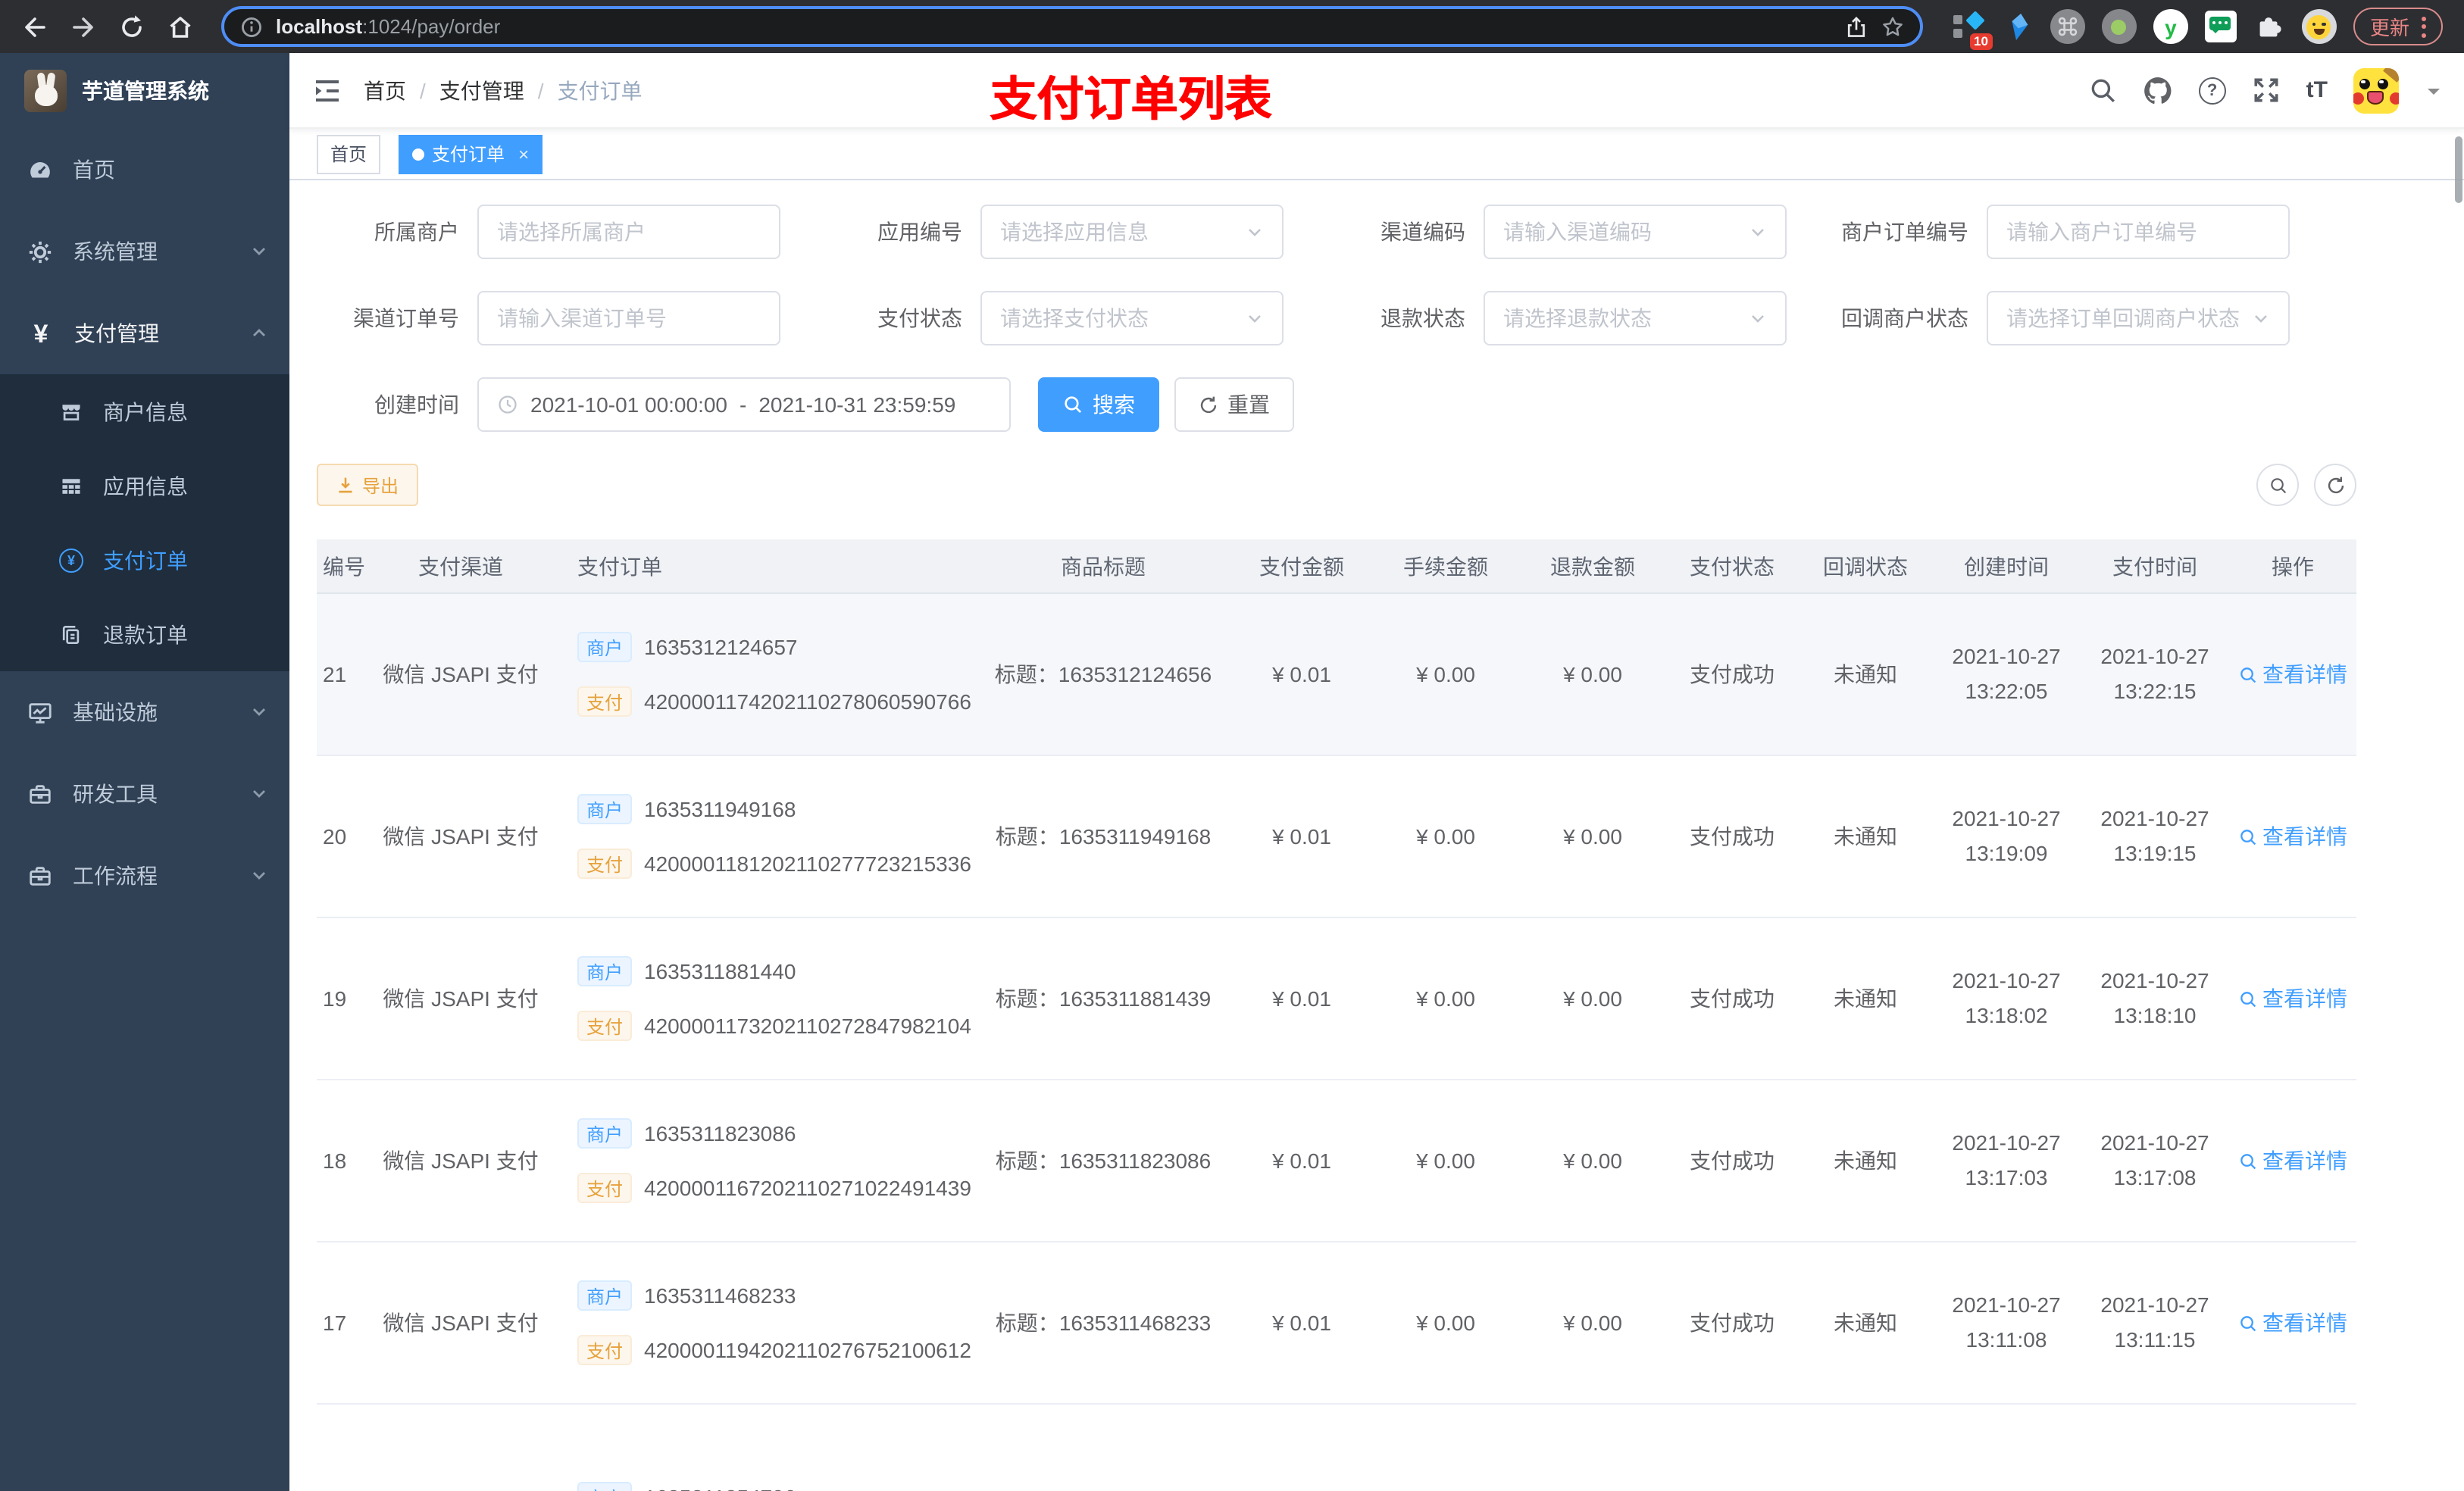  Describe the element at coordinates (180, 26) in the screenshot. I see `home-icon` at that location.